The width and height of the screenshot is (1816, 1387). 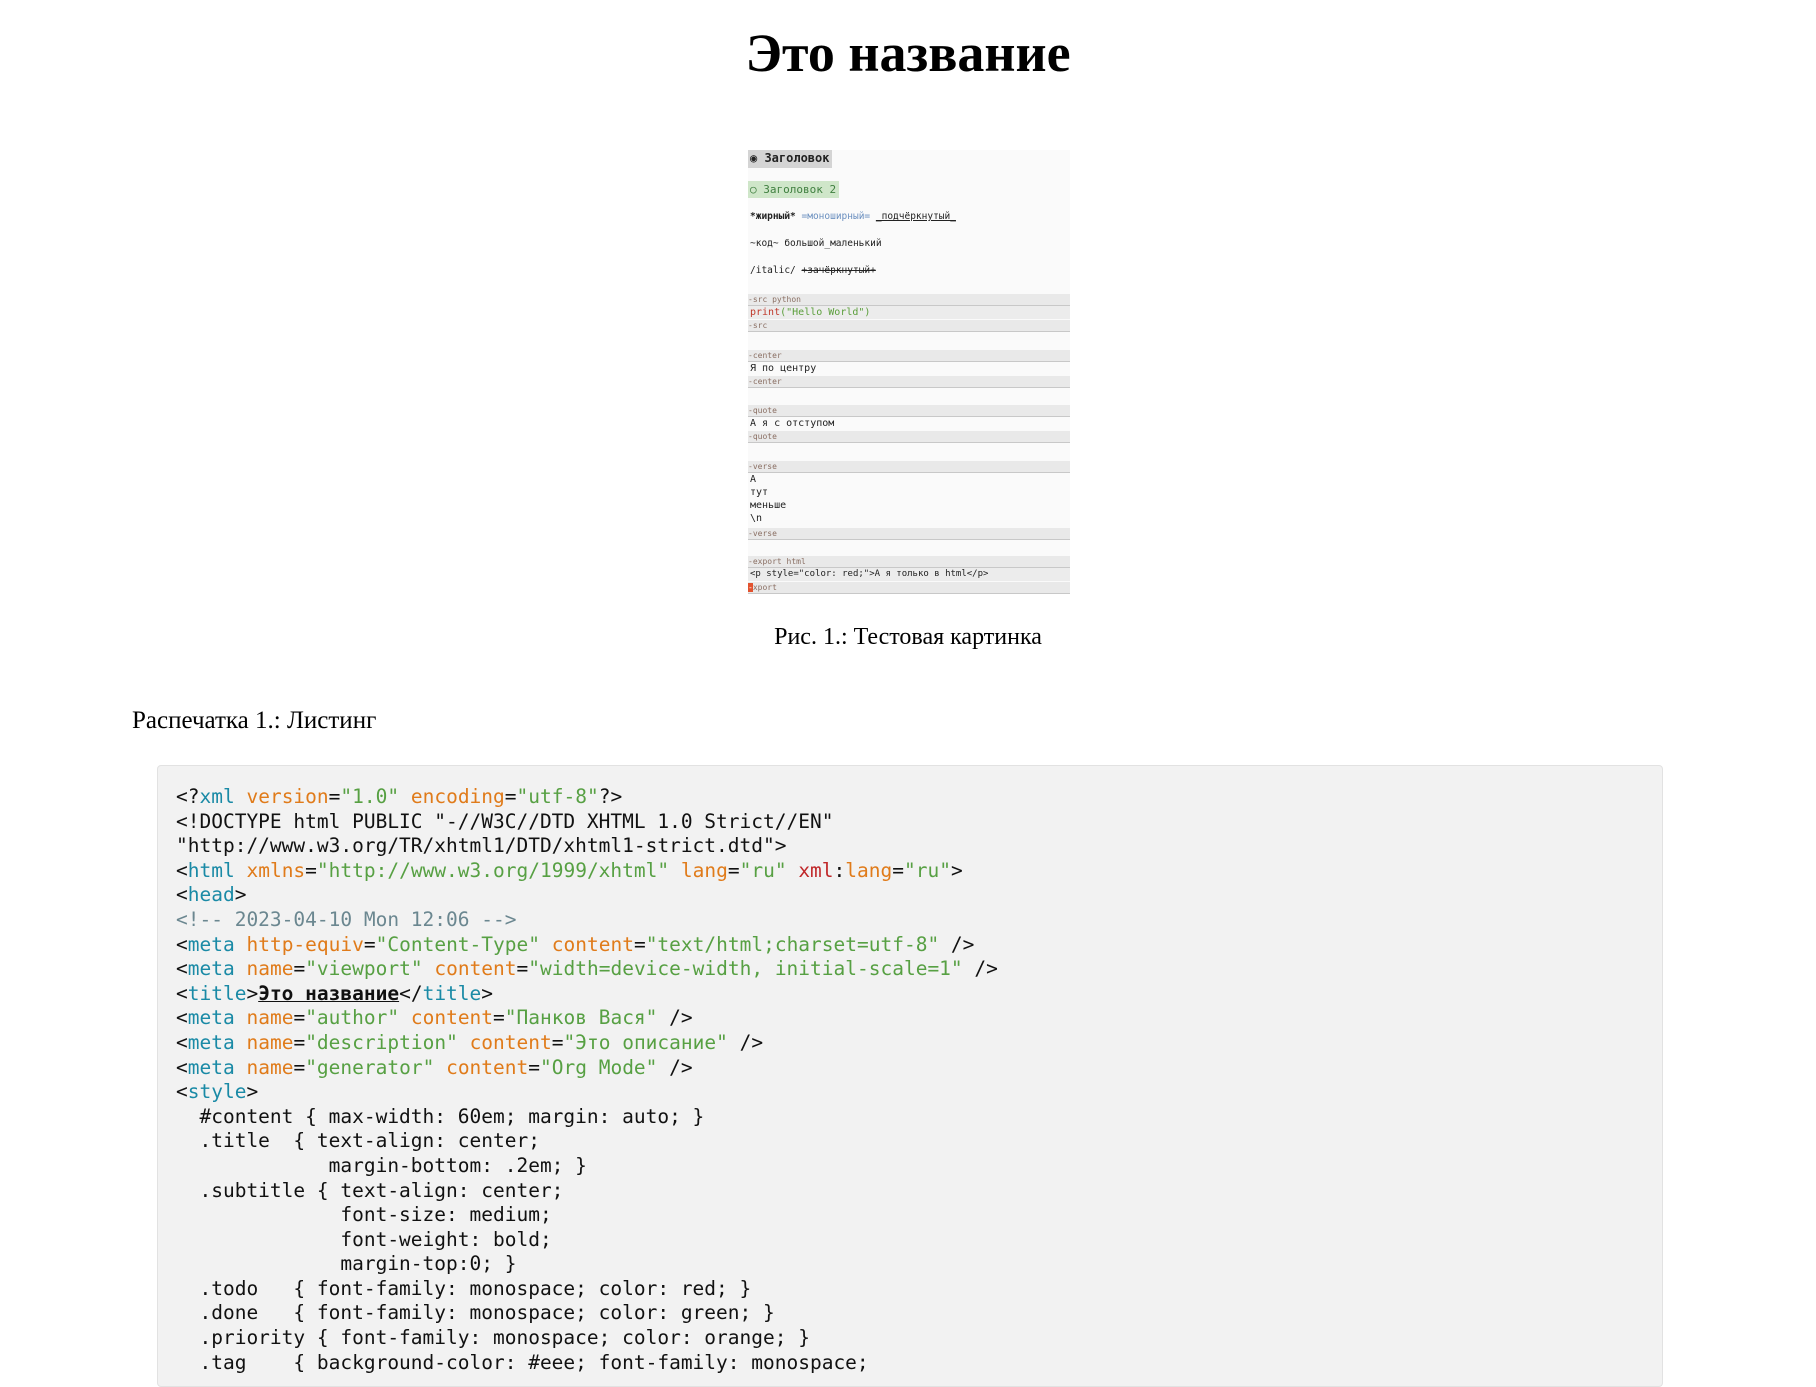 What do you see at coordinates (909, 562) in the screenshot?
I see `org-export-begin: -export html` at bounding box center [909, 562].